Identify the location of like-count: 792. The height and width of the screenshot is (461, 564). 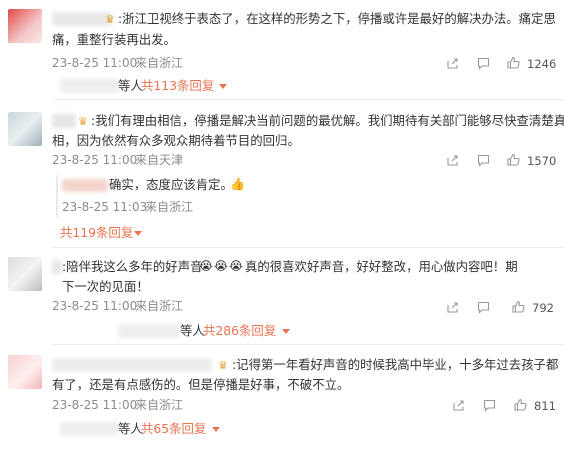
(543, 308).